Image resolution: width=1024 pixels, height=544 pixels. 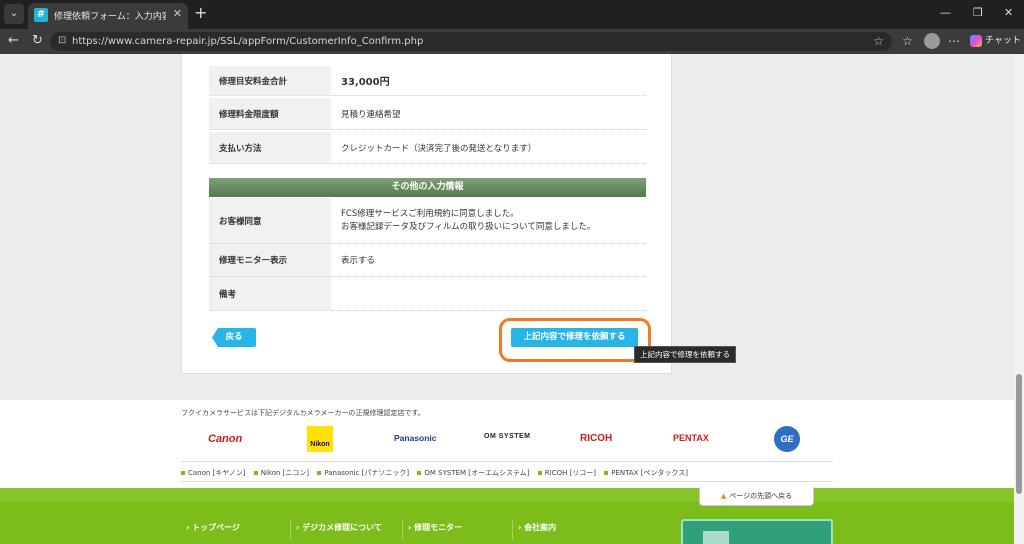 What do you see at coordinates (270, 80) in the screenshot?
I see `row-label: 修理目安料金合計` at bounding box center [270, 80].